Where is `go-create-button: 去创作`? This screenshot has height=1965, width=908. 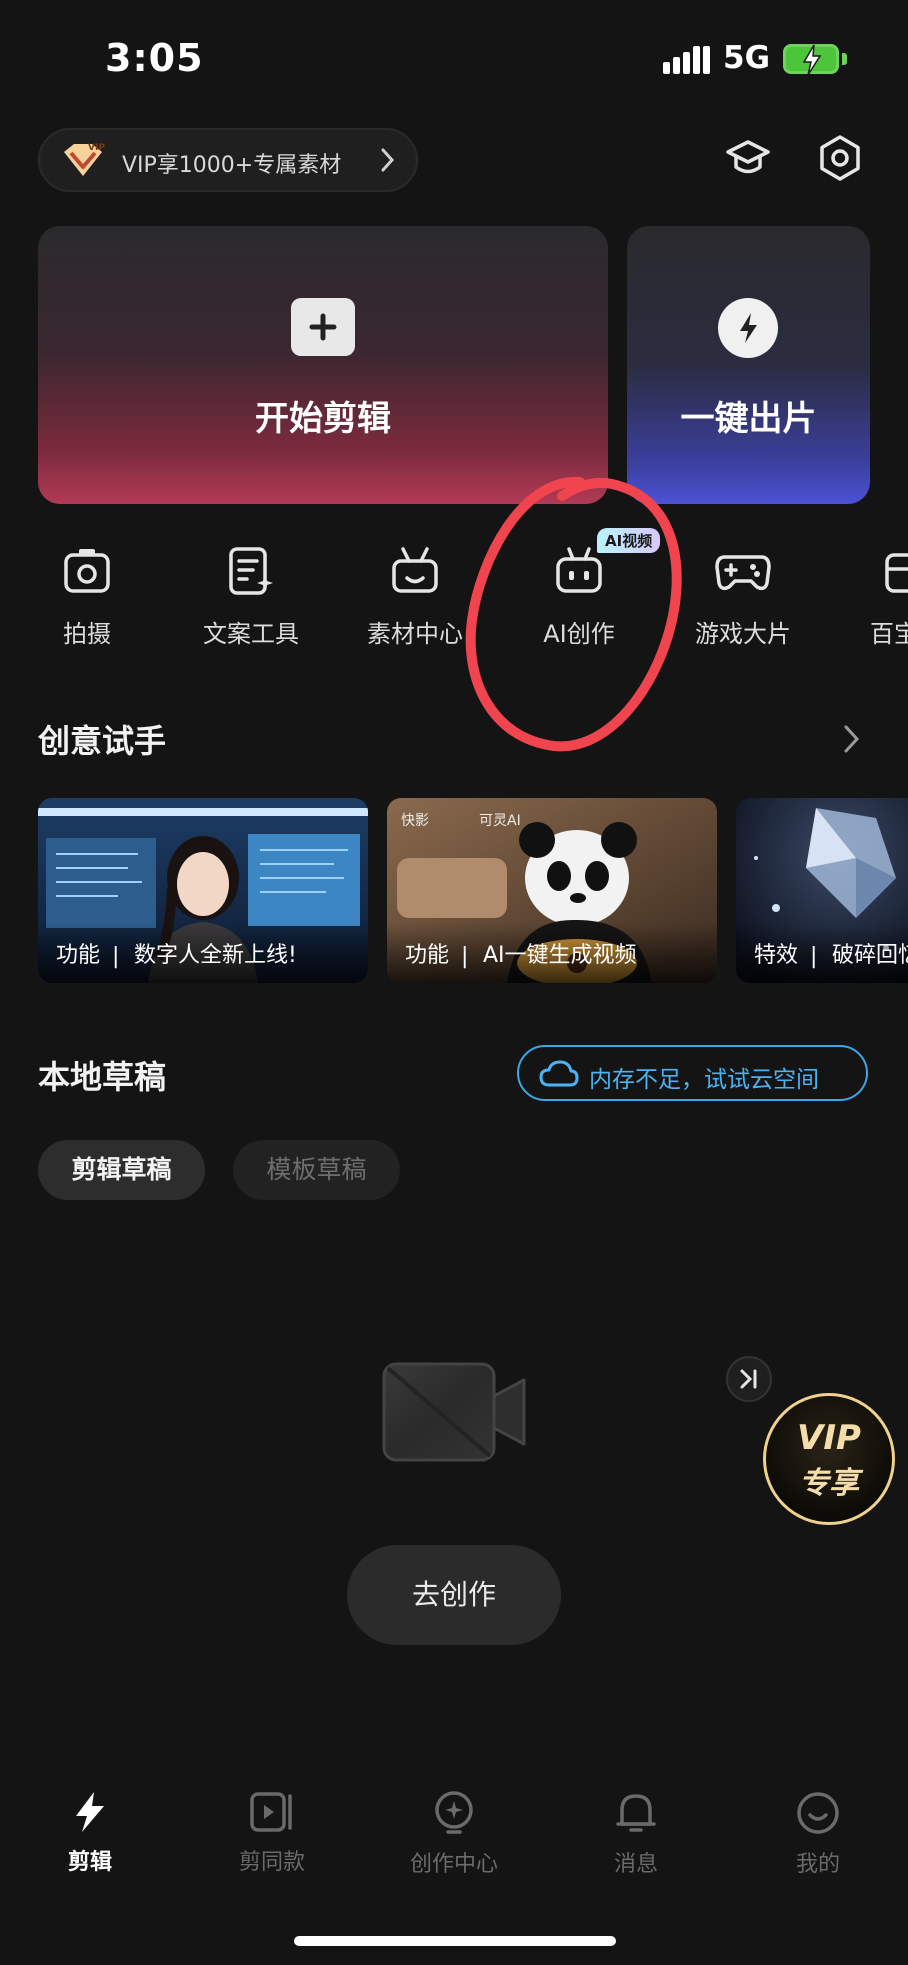 go-create-button: 去创作 is located at coordinates (454, 1595).